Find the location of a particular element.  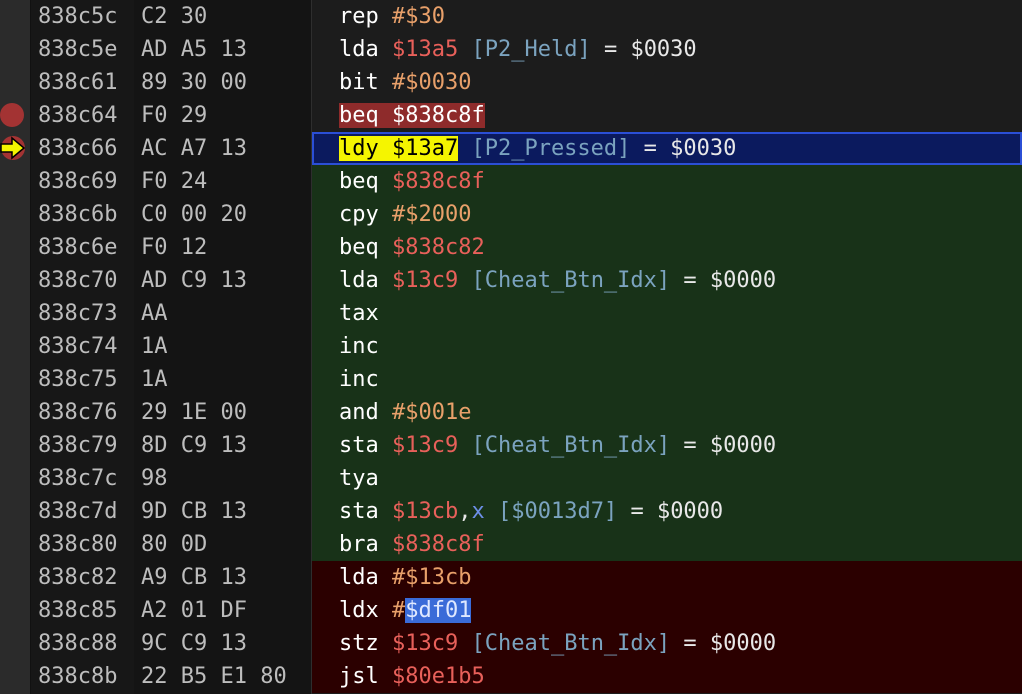

instruction-address: 838c79 is located at coordinates (78, 445).